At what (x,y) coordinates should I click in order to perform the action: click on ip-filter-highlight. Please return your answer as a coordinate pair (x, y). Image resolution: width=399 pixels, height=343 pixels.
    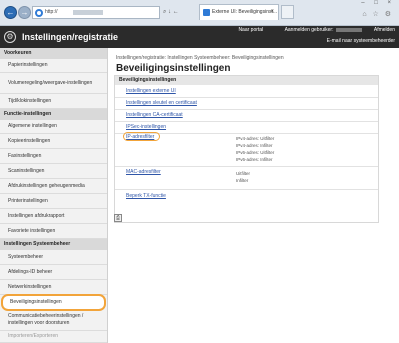
    Looking at the image, I should click on (141, 136).